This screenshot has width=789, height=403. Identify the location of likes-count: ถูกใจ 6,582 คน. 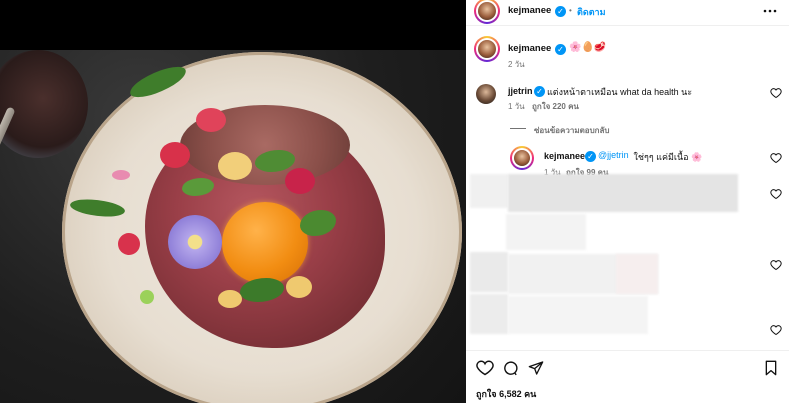
(506, 394).